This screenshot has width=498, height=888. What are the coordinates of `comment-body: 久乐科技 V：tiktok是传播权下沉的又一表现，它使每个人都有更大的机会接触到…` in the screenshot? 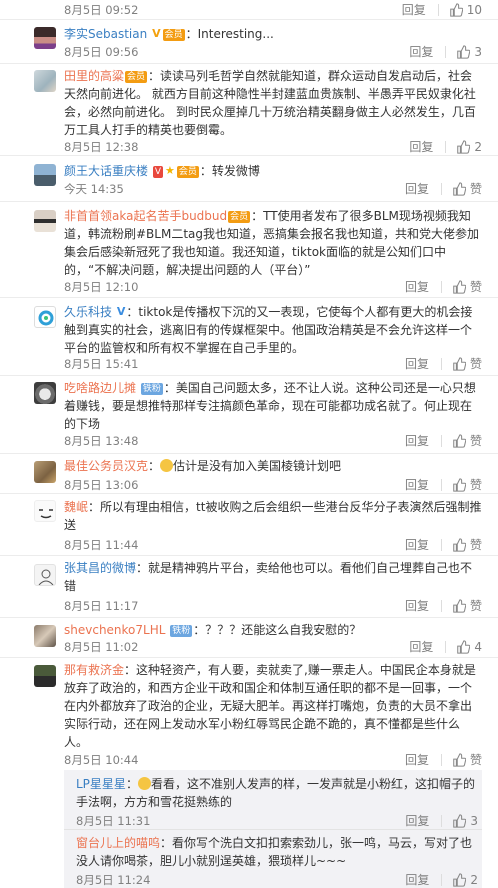 It's located at (268, 330).